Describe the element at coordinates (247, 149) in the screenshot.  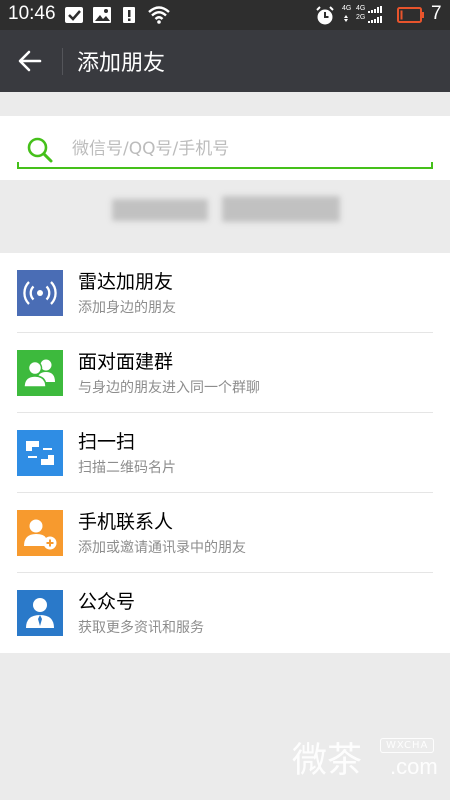
I see `search-input` at that location.